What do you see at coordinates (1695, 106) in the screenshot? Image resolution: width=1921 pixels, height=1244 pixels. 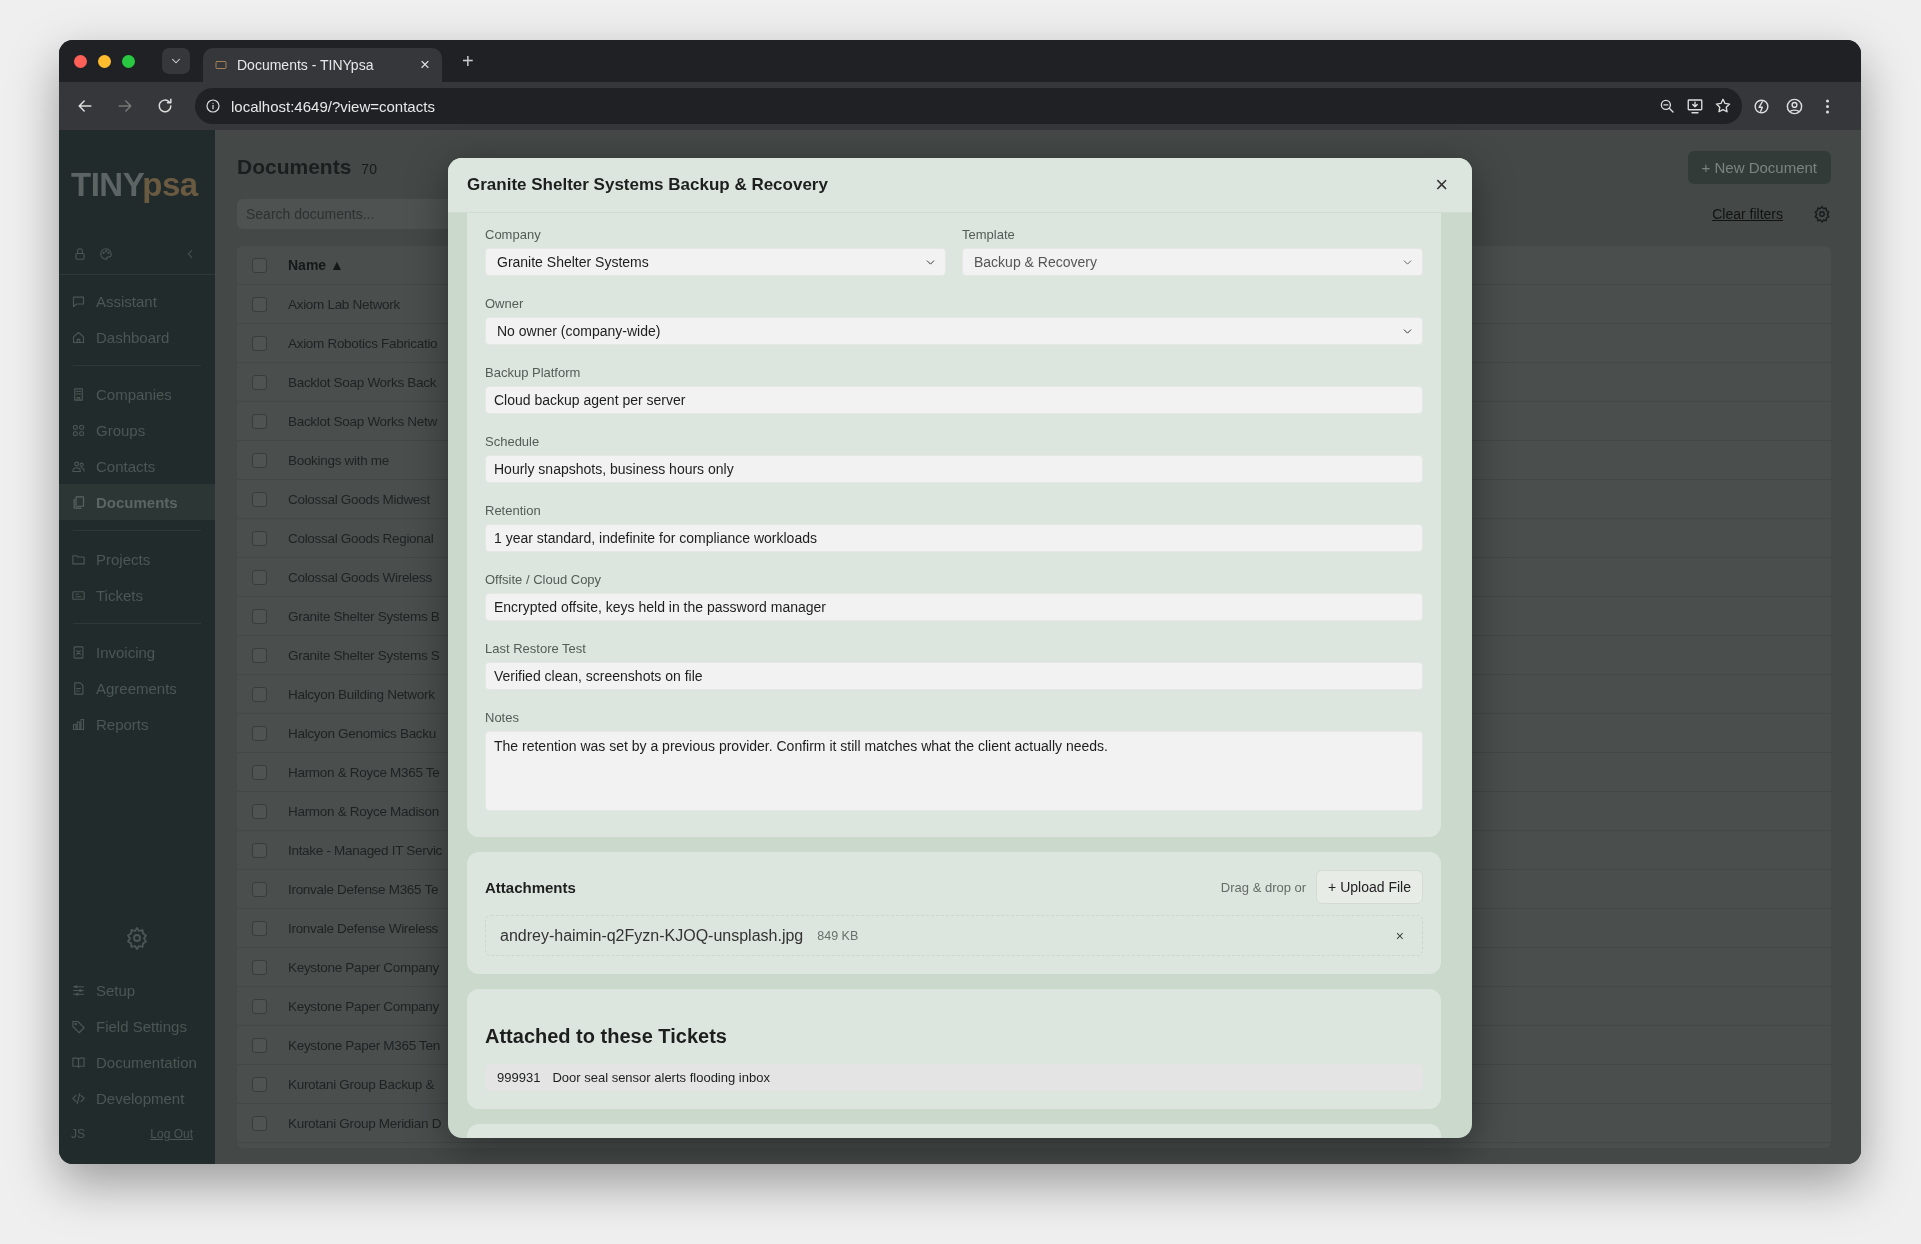 I see `install-icon` at bounding box center [1695, 106].